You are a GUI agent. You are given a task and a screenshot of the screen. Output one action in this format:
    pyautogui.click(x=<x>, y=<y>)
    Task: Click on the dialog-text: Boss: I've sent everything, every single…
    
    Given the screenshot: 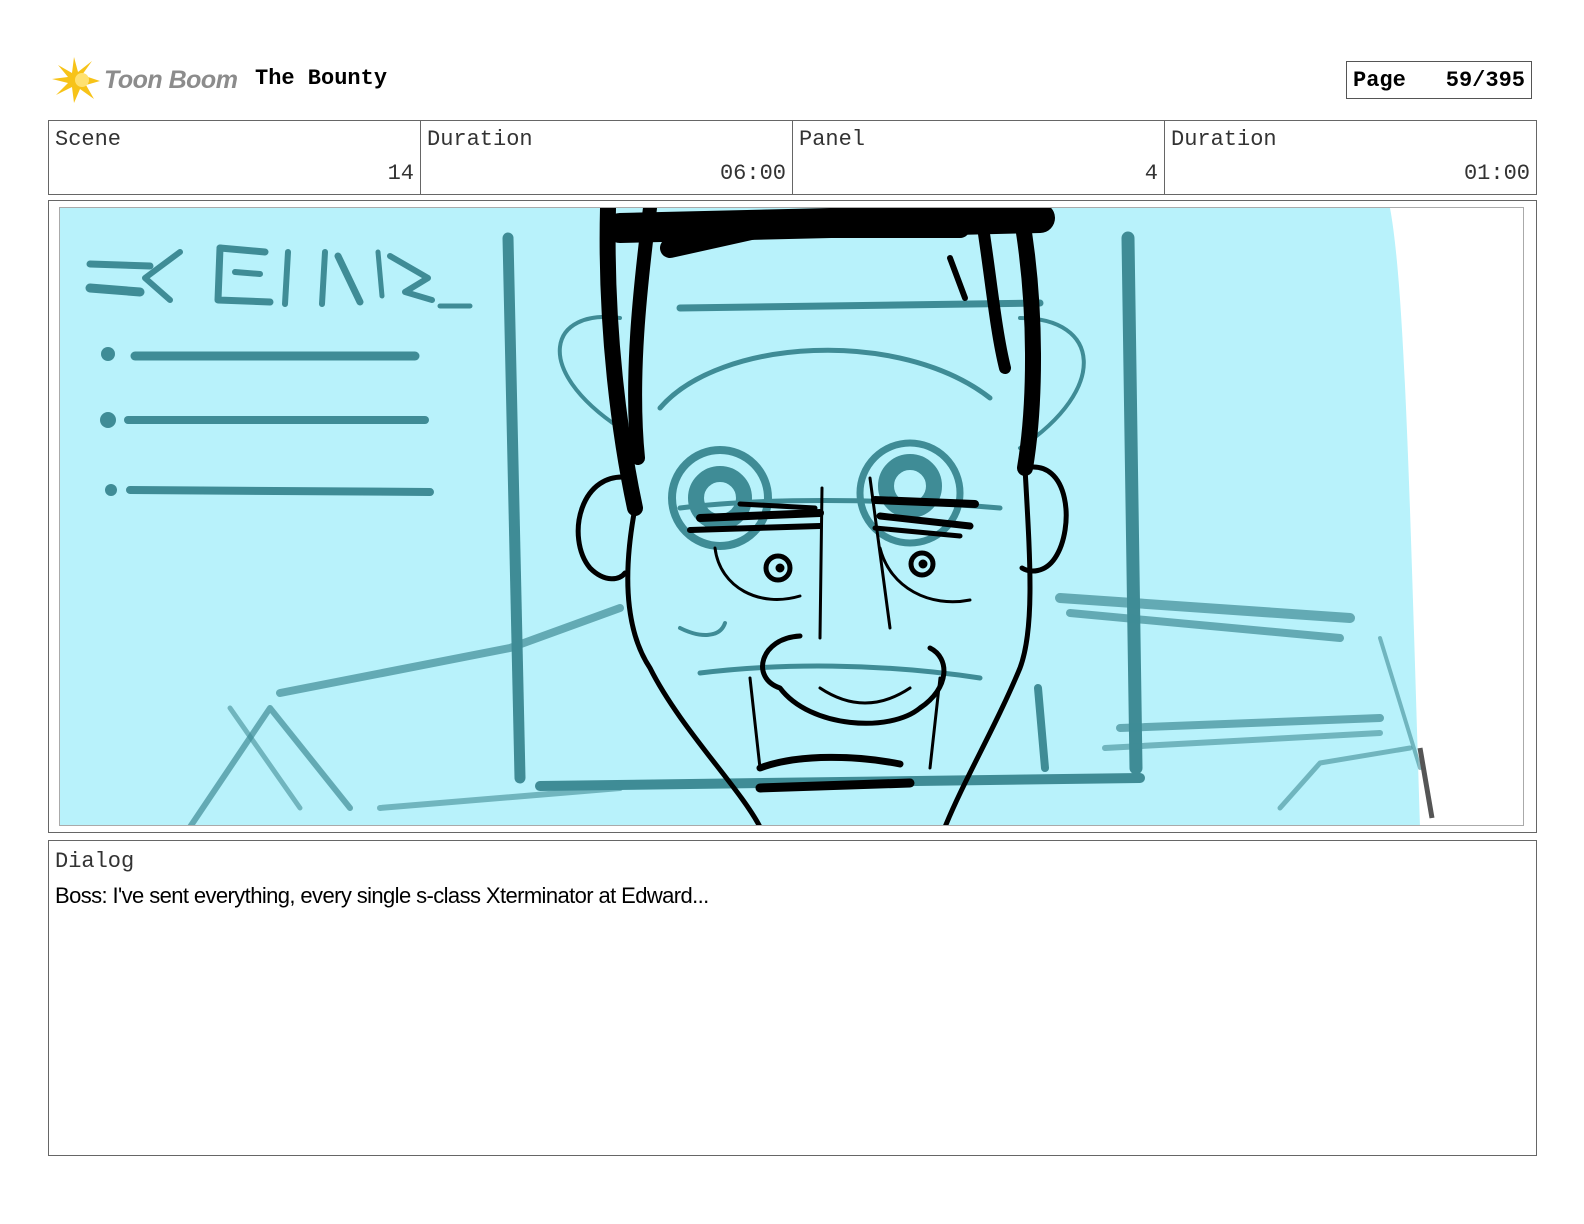 What is the action you would take?
    pyautogui.click(x=382, y=895)
    